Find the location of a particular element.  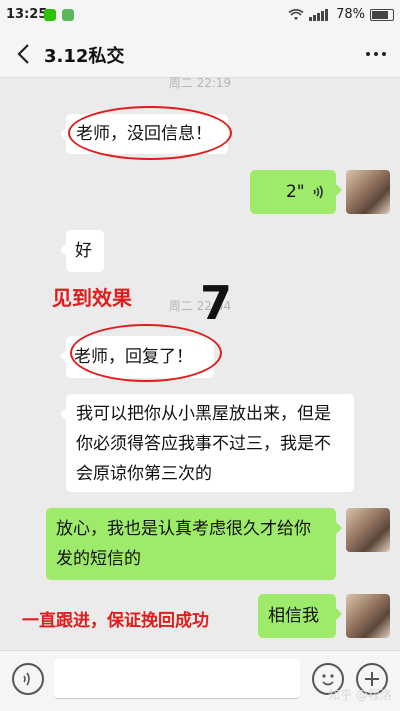

watermark: 知乎 @程洛 is located at coordinates (360, 695).